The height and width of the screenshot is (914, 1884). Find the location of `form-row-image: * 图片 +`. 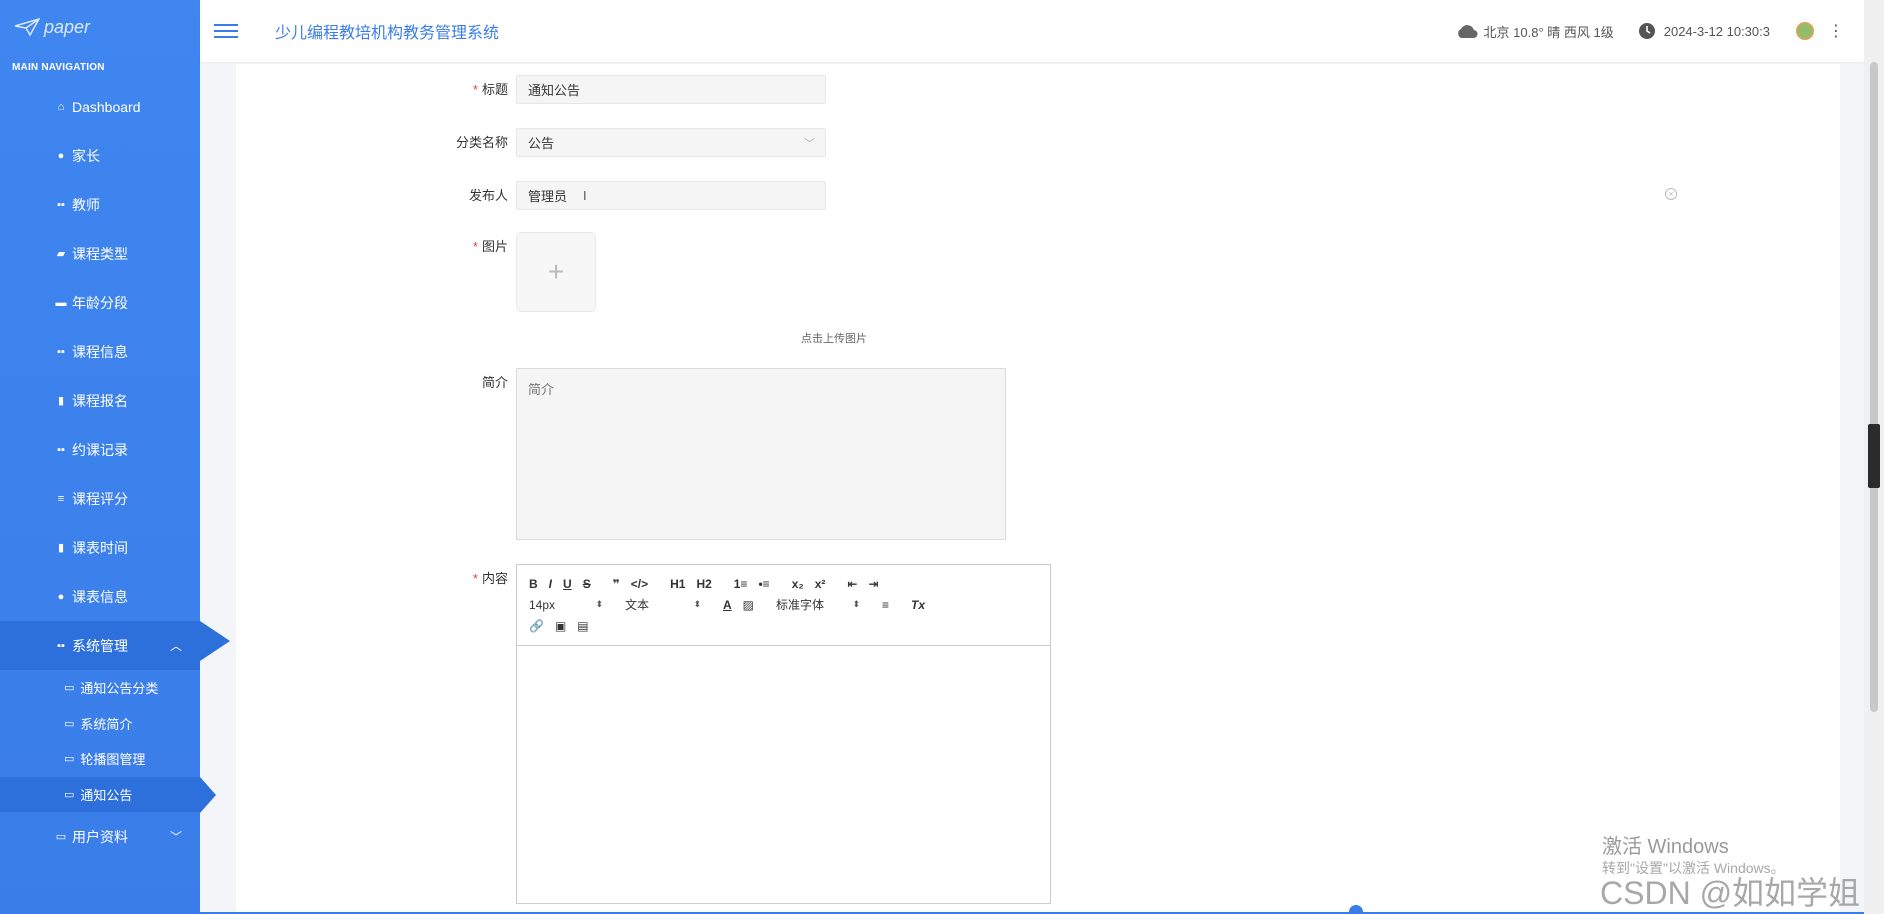

form-row-image: * 图片 + is located at coordinates (416, 272).